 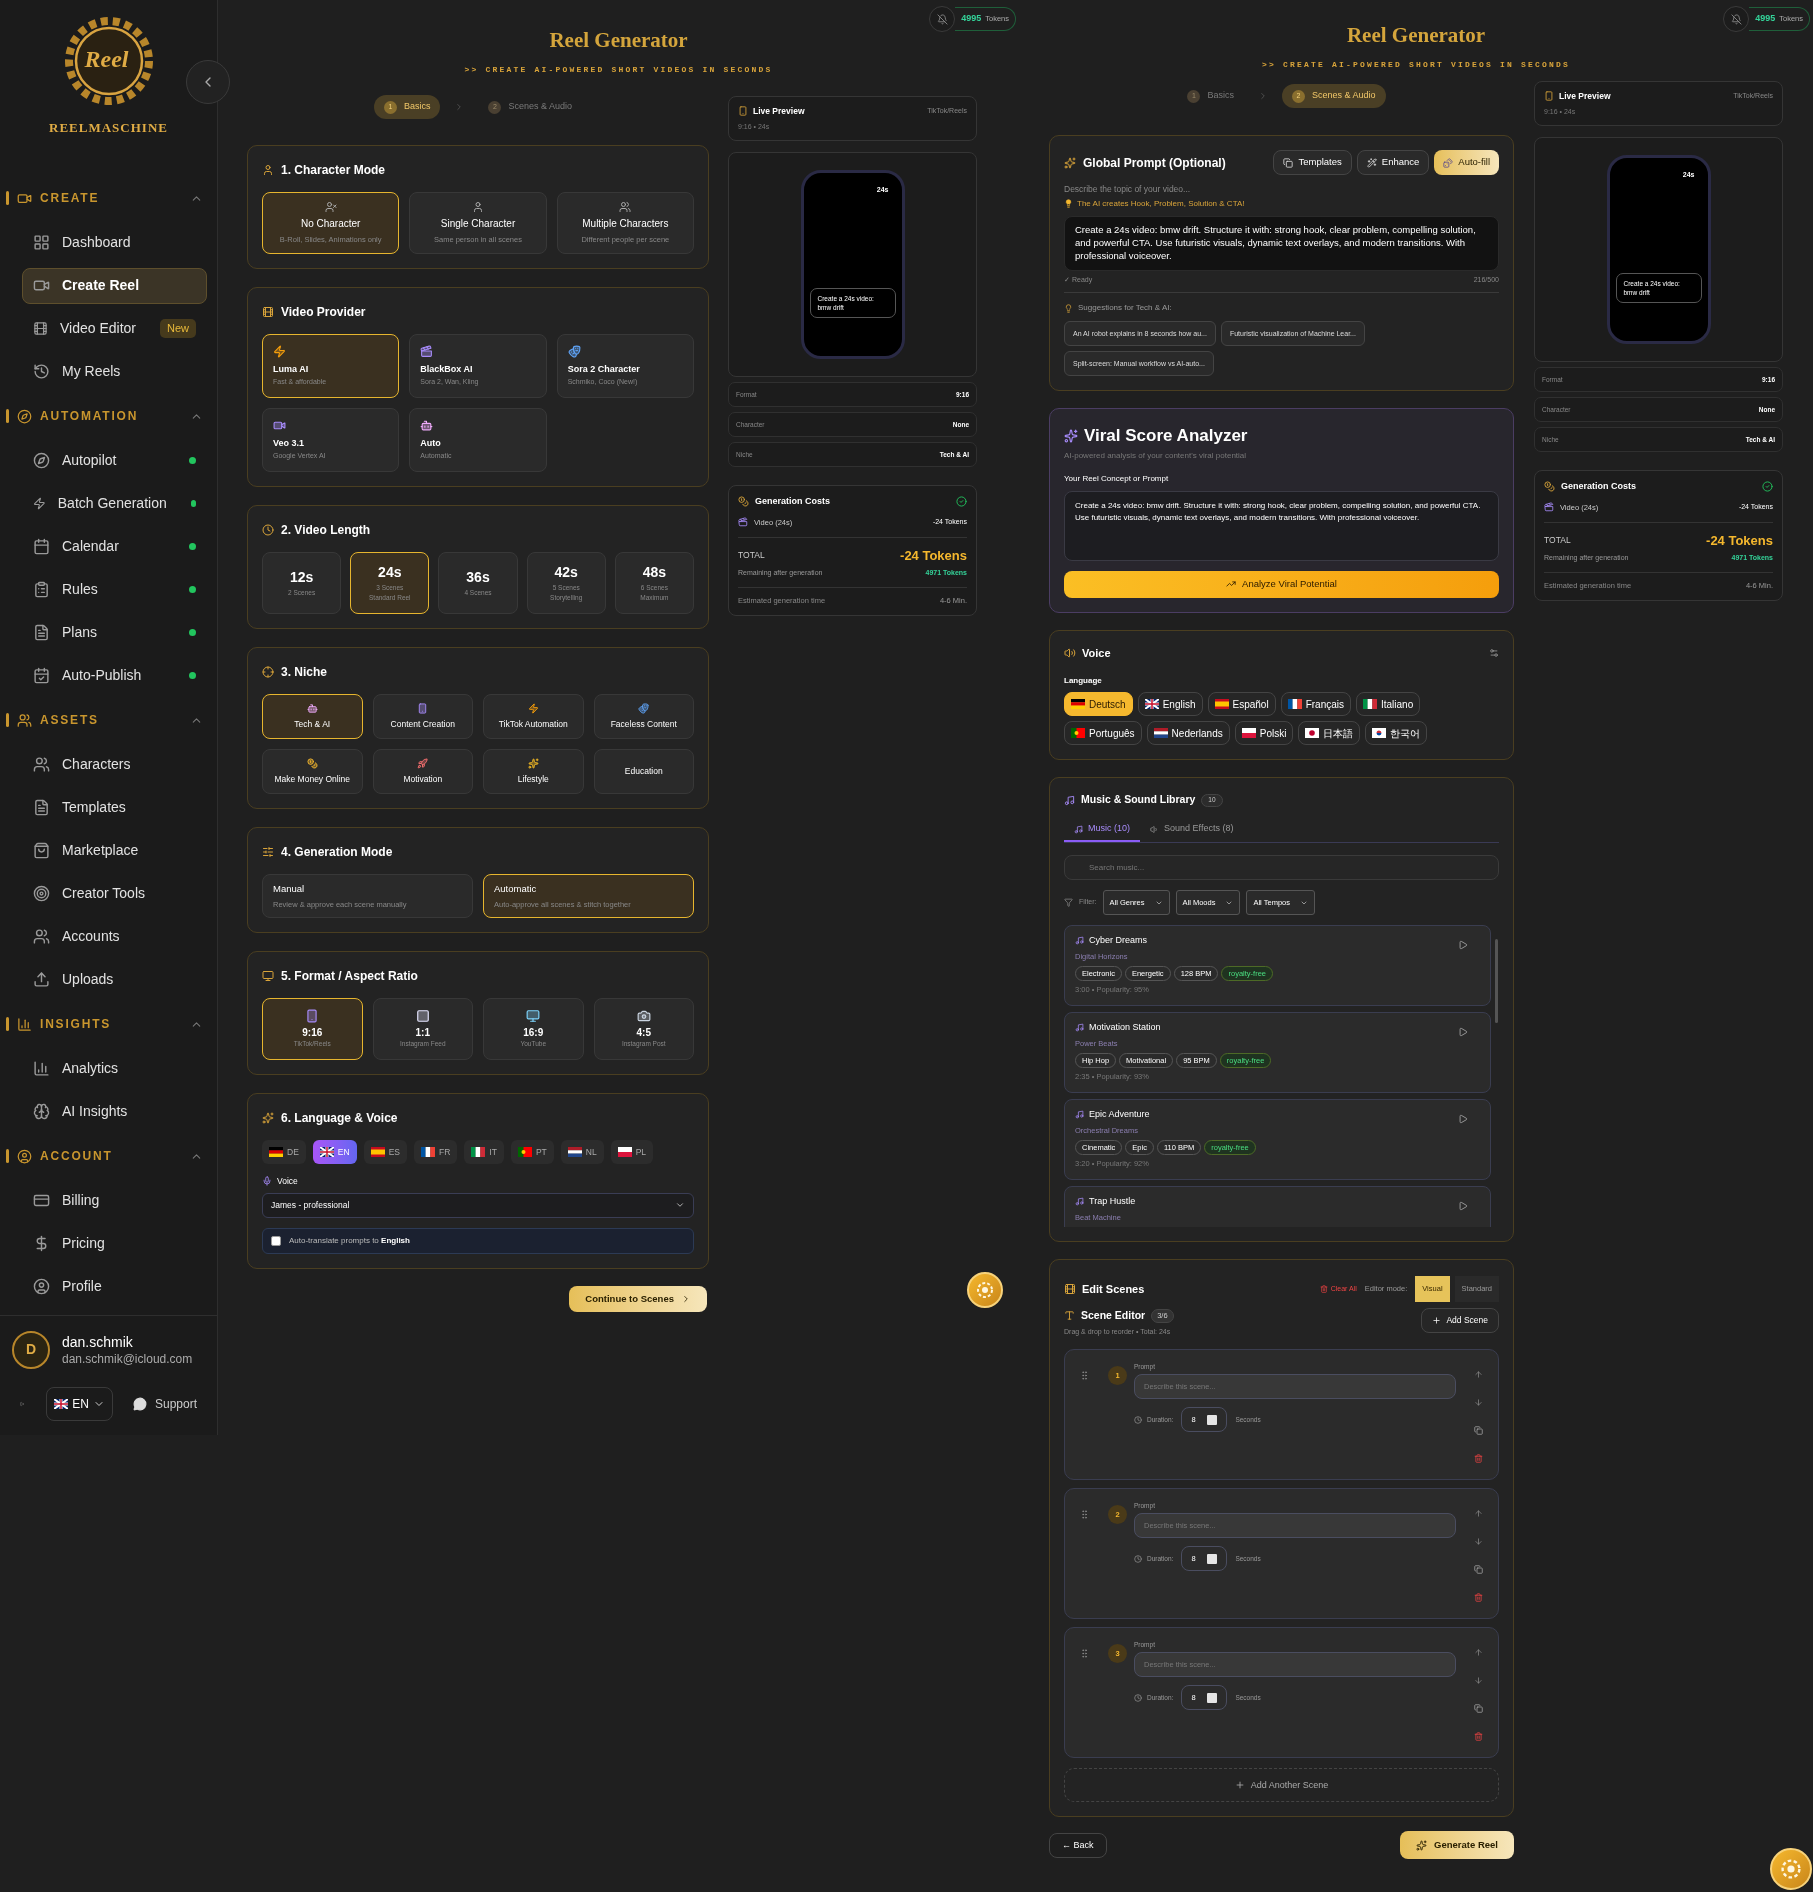 I want to click on sidebar-item: Analytics, so click(x=114, y=1068).